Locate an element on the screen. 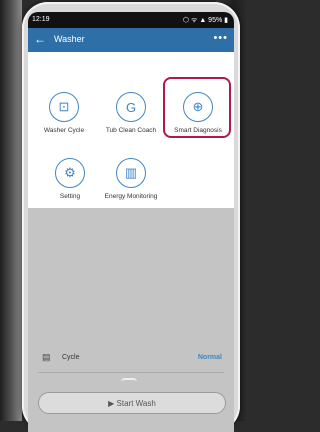 This screenshot has height=432, width=320. status-bar: 12:19 ⬡ ᯤ ▲ 95% ▮ is located at coordinates (131, 20).